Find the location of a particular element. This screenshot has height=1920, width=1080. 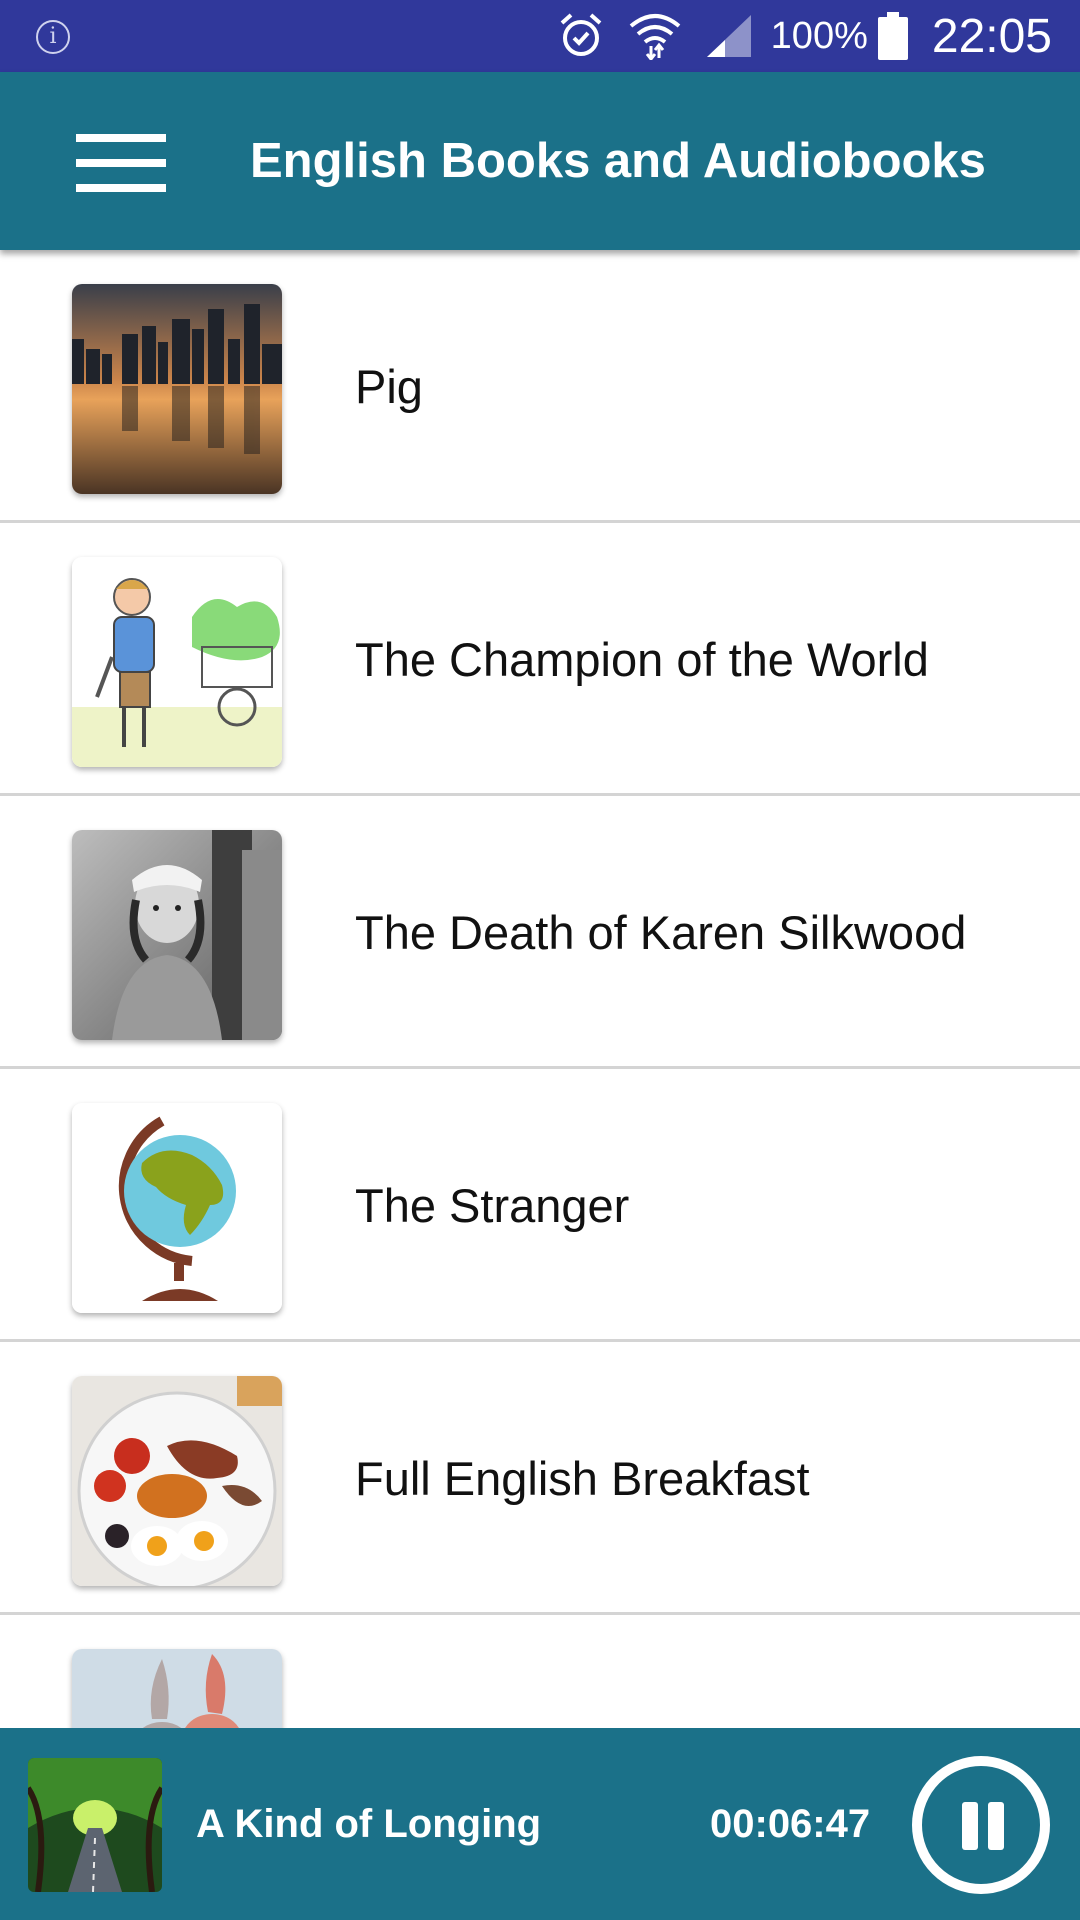

app-title: English Books and Audiobooks is located at coordinates (618, 161).